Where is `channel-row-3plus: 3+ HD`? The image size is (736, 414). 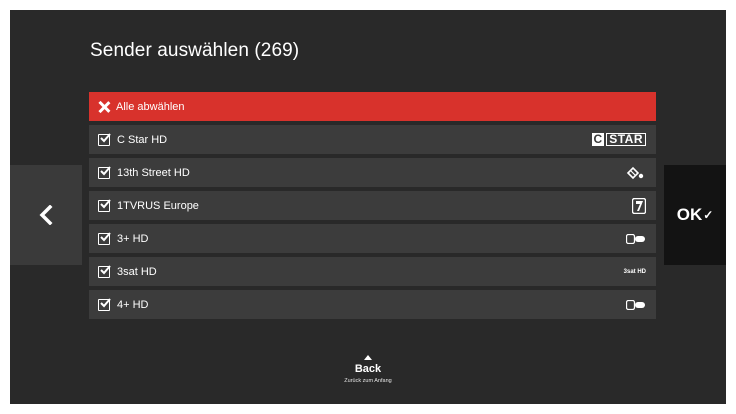 channel-row-3plus: 3+ HD is located at coordinates (372, 238).